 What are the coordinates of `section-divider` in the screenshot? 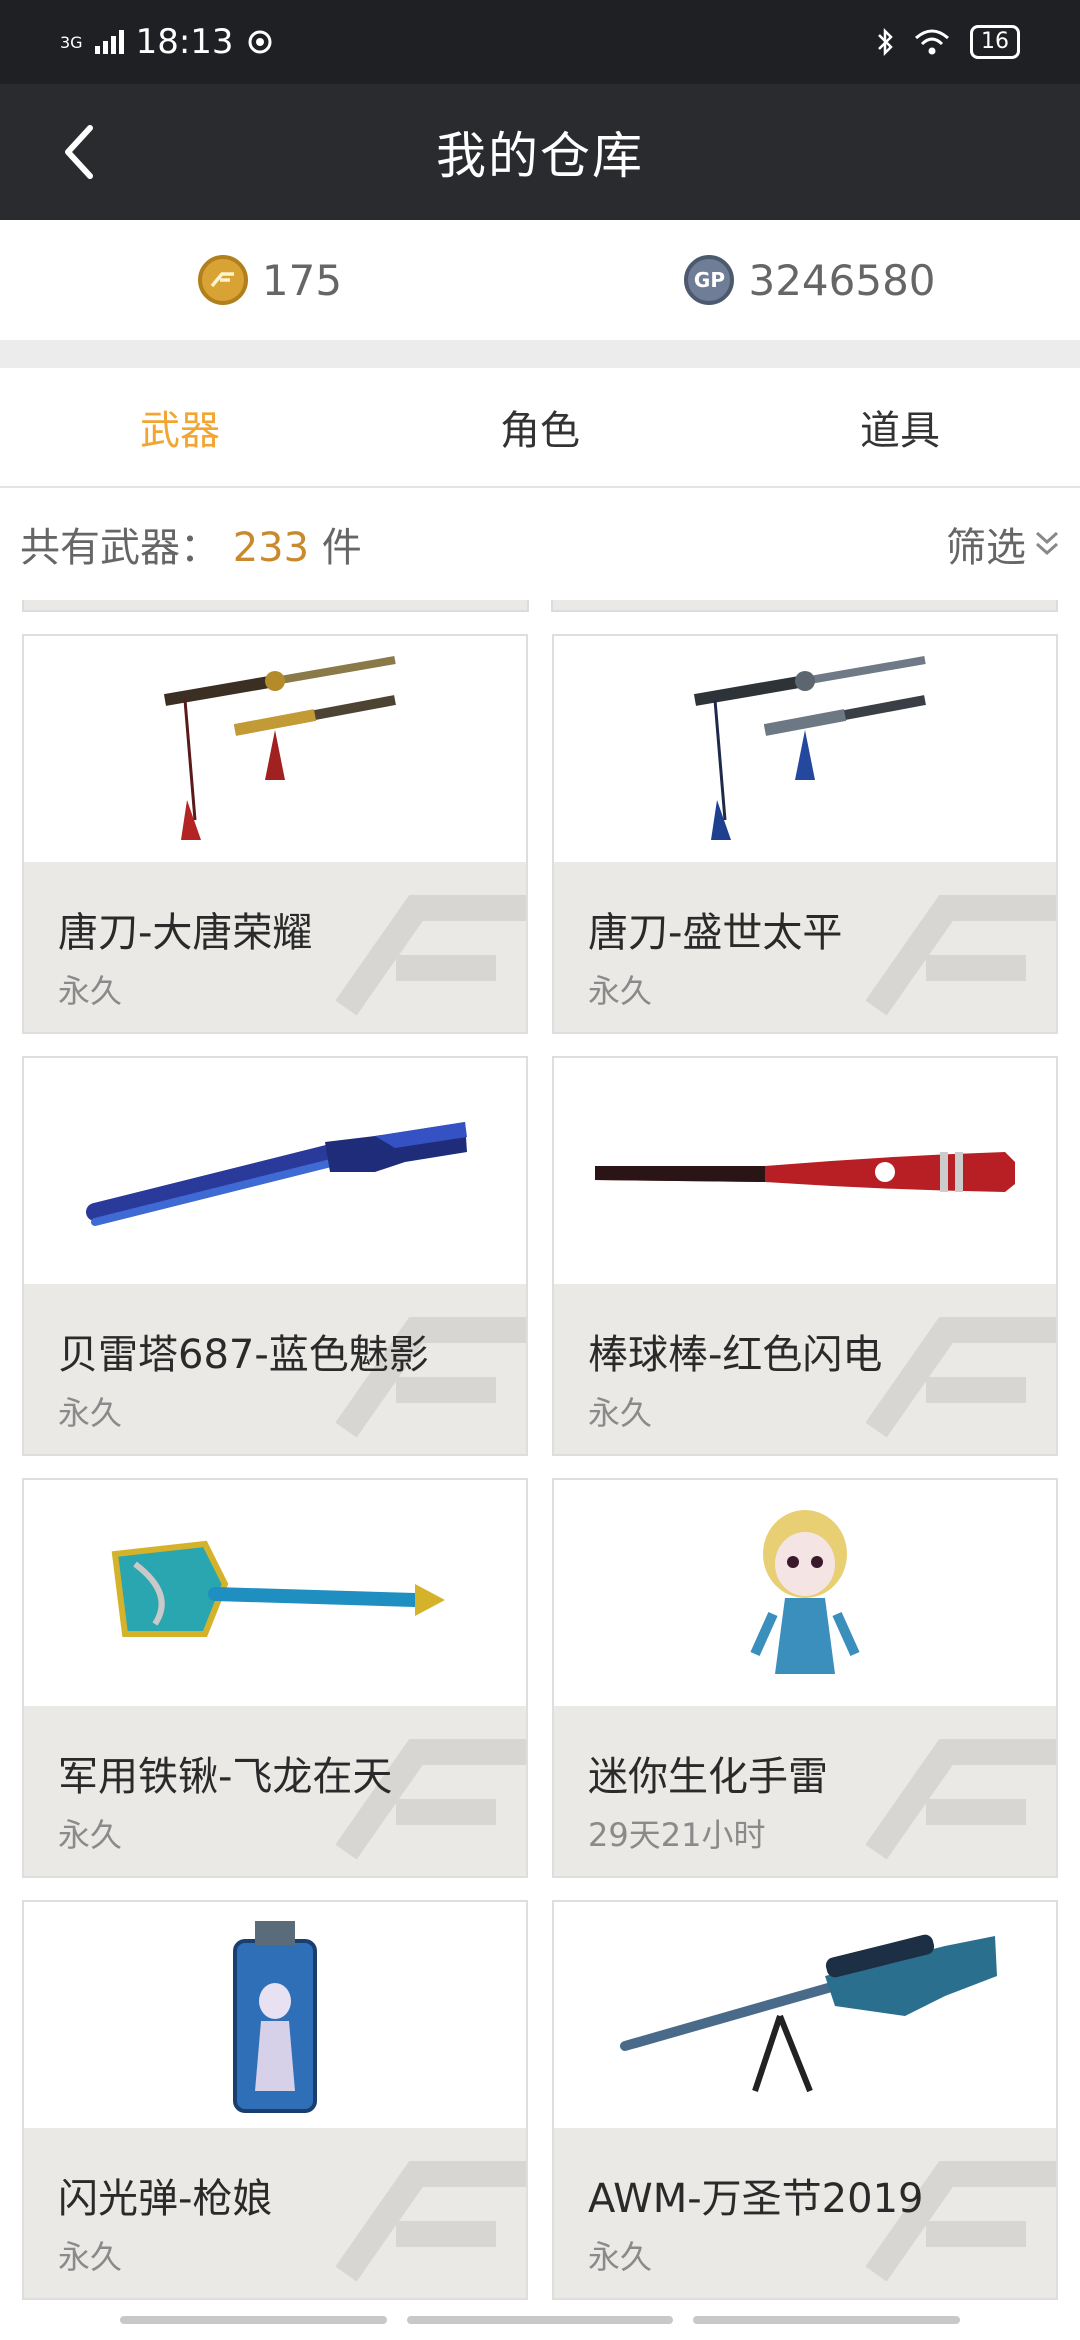 It's located at (540, 354).